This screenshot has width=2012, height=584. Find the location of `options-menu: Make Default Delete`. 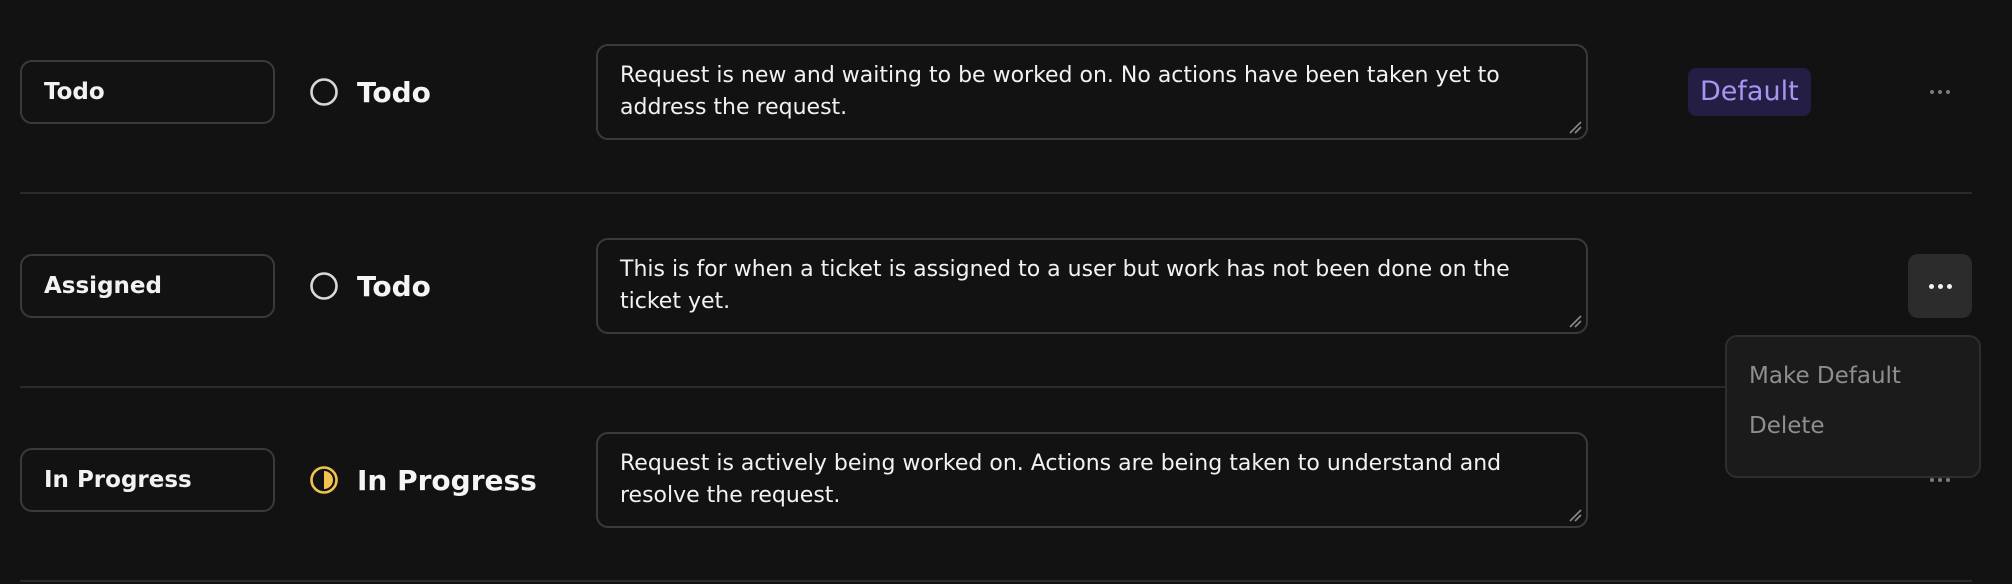

options-menu: Make Default Delete is located at coordinates (1853, 406).